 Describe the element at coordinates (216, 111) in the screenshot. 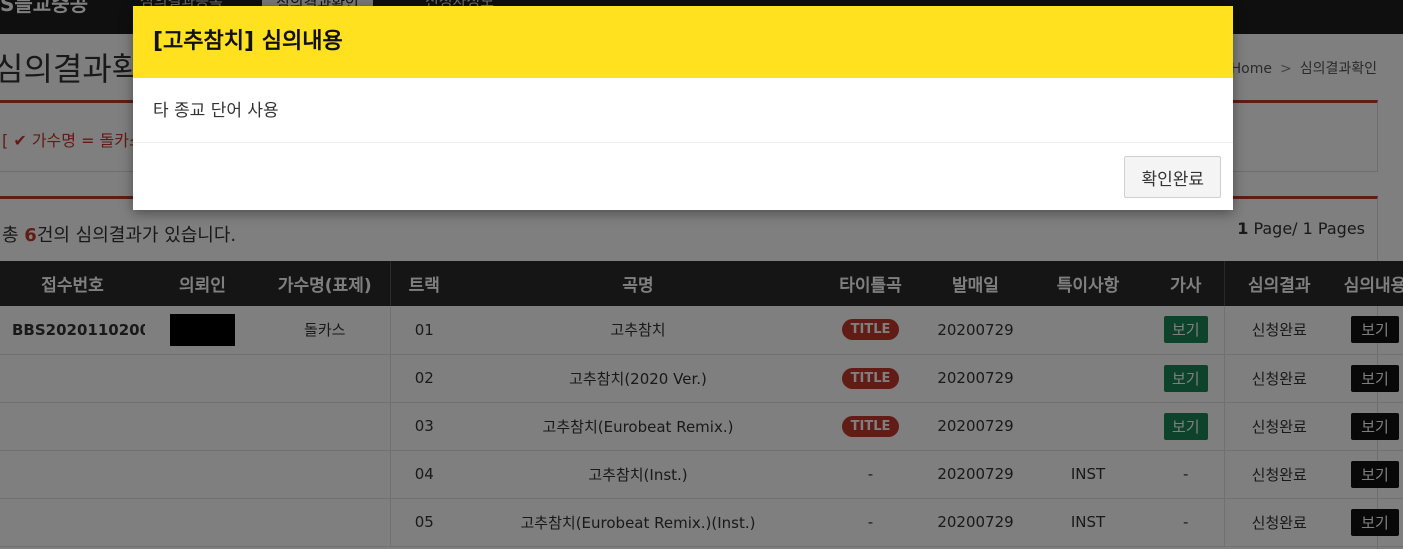

I see `review-content-text: 타 종교 단어 사용` at that location.